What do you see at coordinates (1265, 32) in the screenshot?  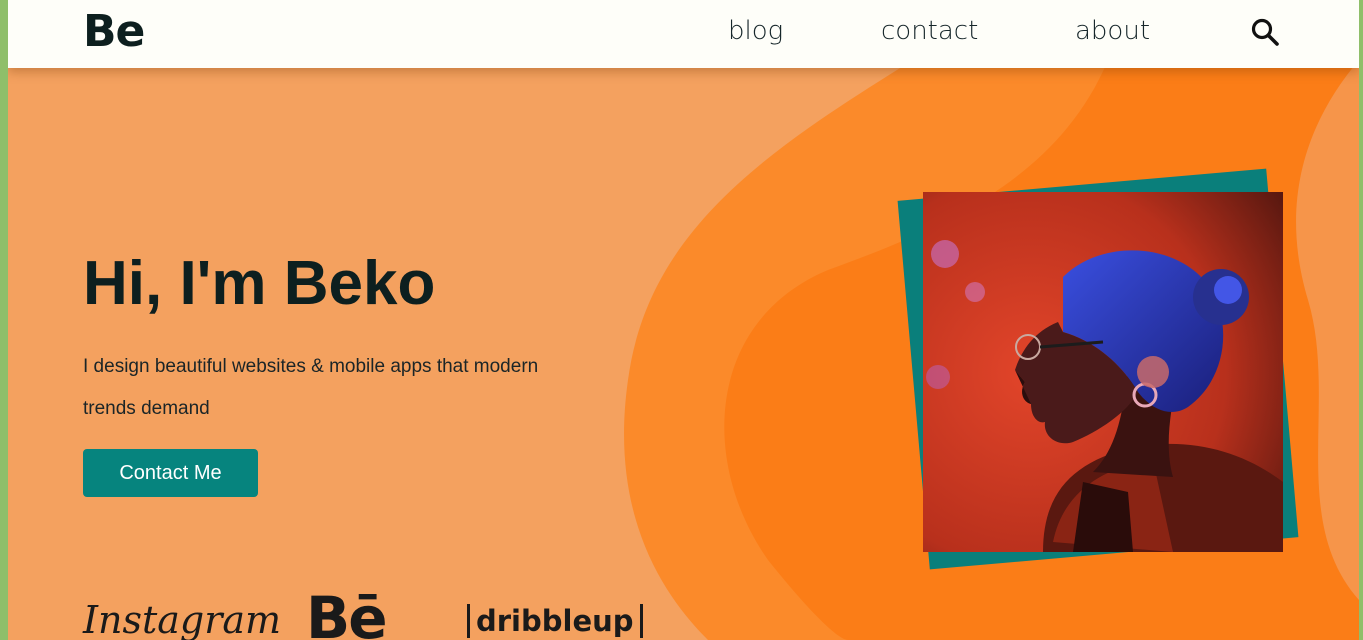 I see `search-icon` at bounding box center [1265, 32].